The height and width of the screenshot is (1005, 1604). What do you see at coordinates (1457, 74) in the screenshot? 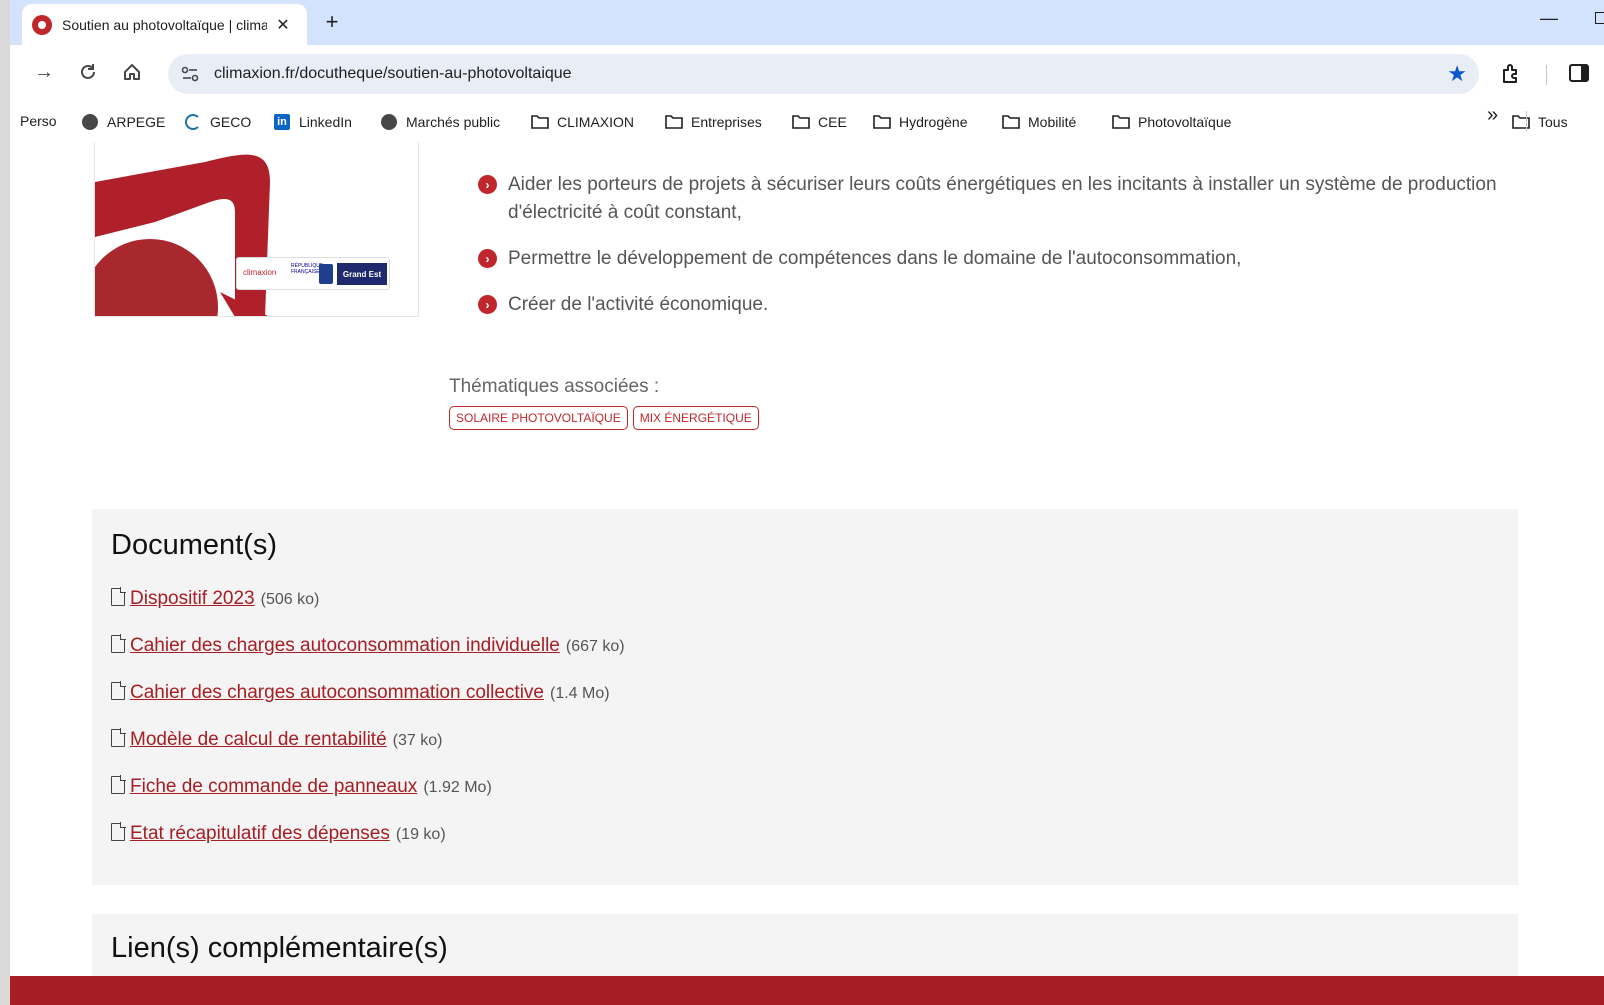
I see `bookmark-star-icon: ★` at bounding box center [1457, 74].